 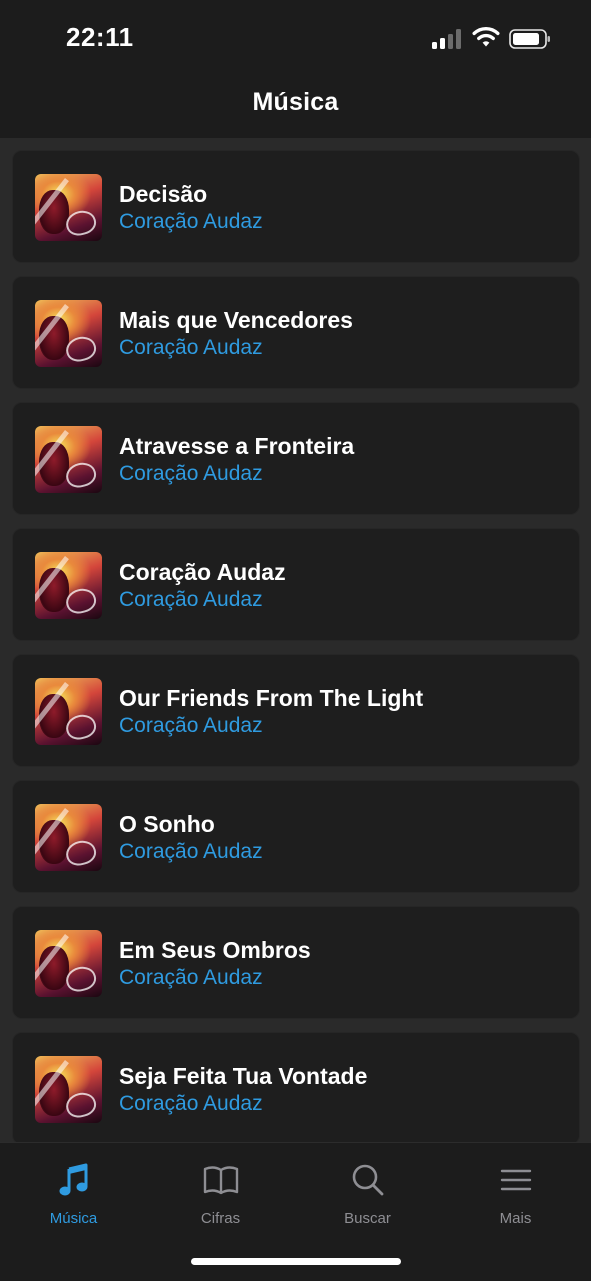 What do you see at coordinates (515, 1180) in the screenshot?
I see `menu-icon` at bounding box center [515, 1180].